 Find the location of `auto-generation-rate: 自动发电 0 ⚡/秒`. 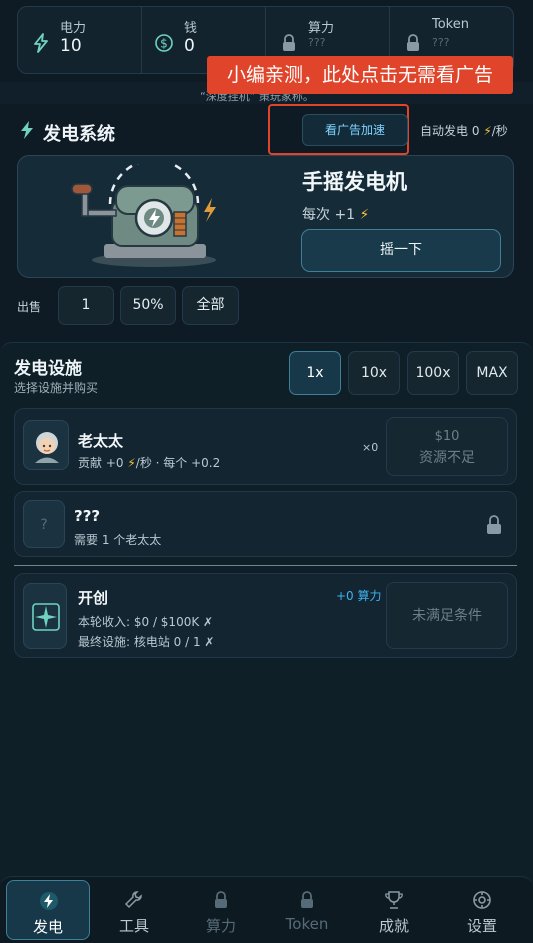

auto-generation-rate: 自动发电 0 ⚡/秒 is located at coordinates (464, 130).